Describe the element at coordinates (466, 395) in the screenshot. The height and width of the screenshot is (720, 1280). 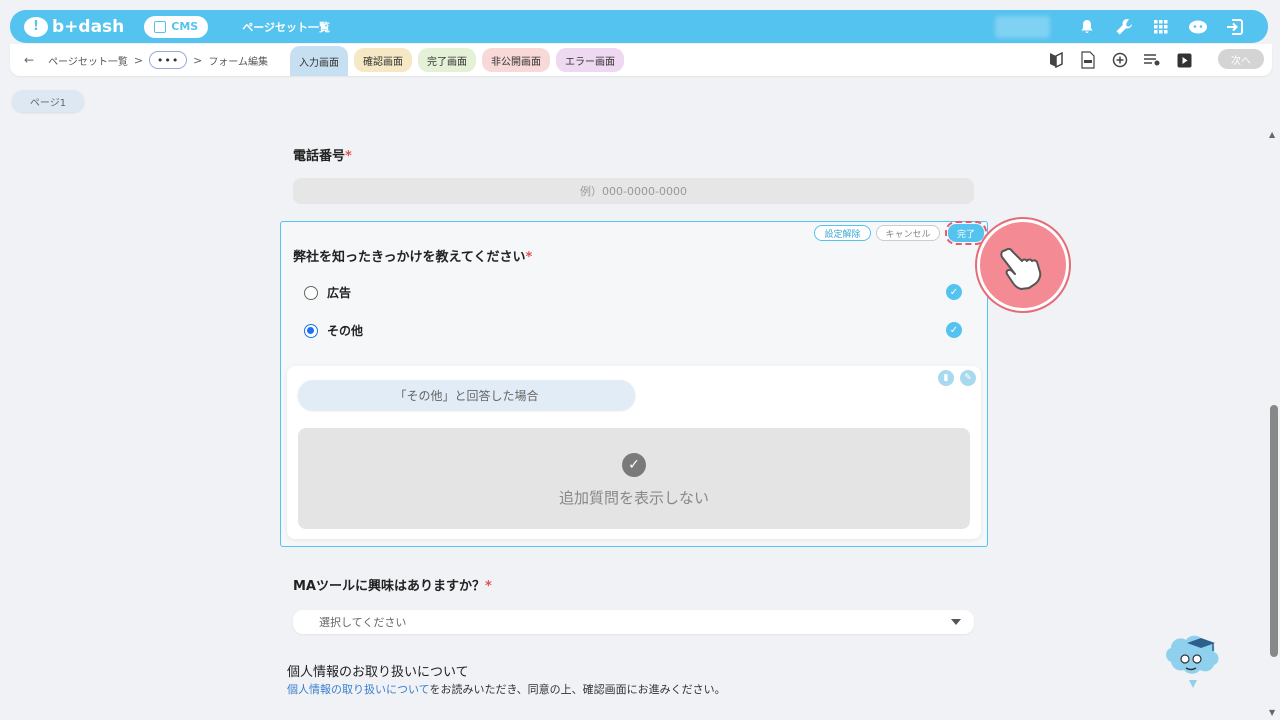
I see `condition-label: 「その他」と回答した場合` at that location.